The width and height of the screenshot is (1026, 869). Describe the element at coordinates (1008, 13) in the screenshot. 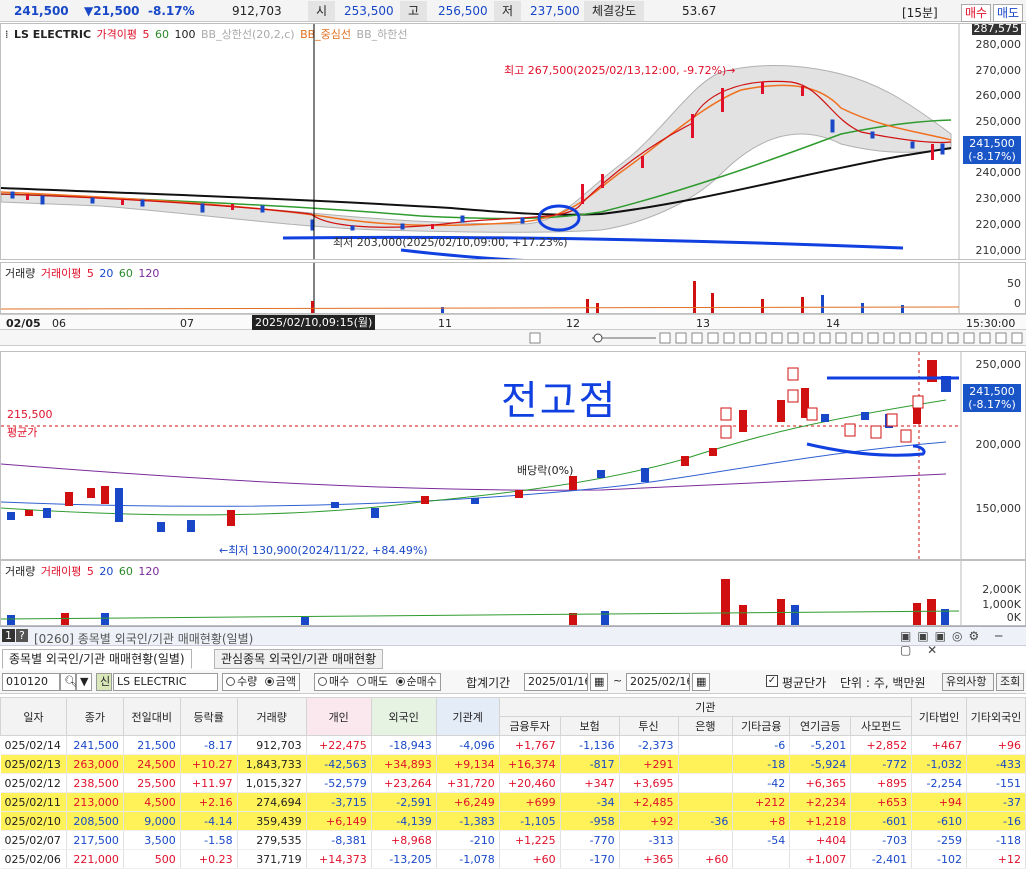

I see `sell-button: 매도` at that location.